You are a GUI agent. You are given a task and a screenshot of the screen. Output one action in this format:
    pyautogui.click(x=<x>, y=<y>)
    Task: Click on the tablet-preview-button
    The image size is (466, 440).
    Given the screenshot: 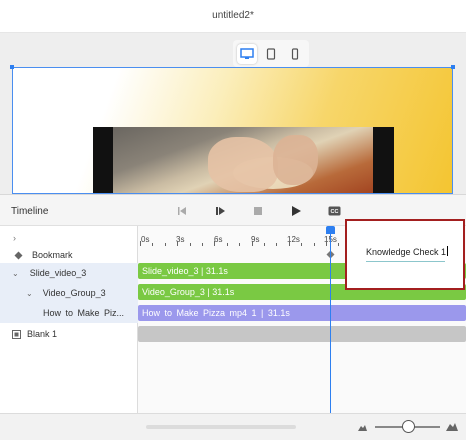 What is the action you would take?
    pyautogui.click(x=271, y=54)
    